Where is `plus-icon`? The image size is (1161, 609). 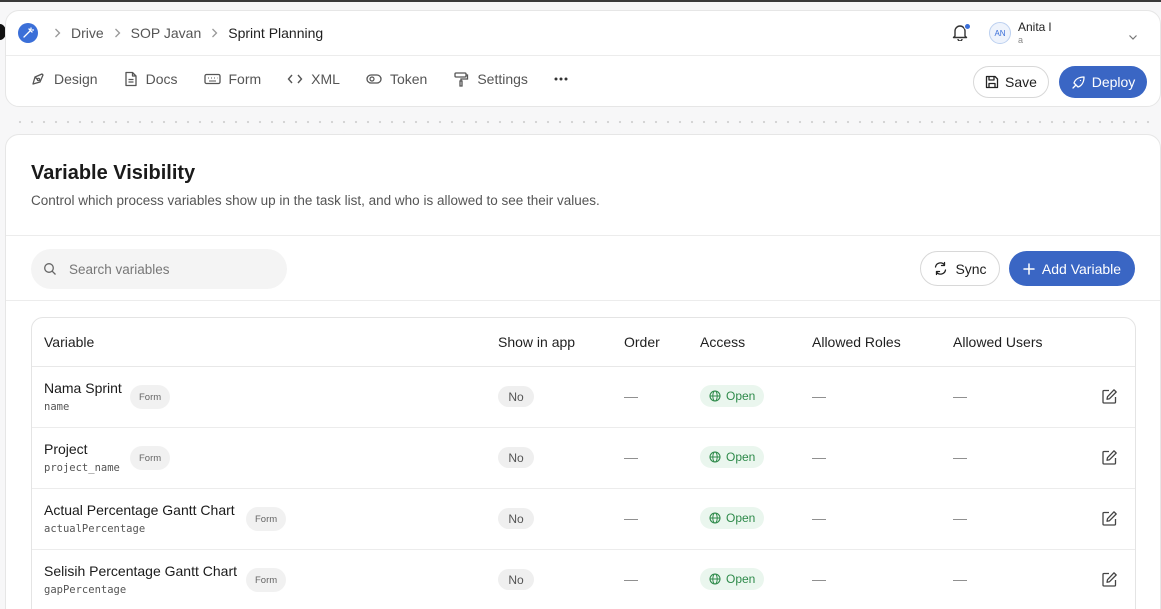
plus-icon is located at coordinates (1029, 268).